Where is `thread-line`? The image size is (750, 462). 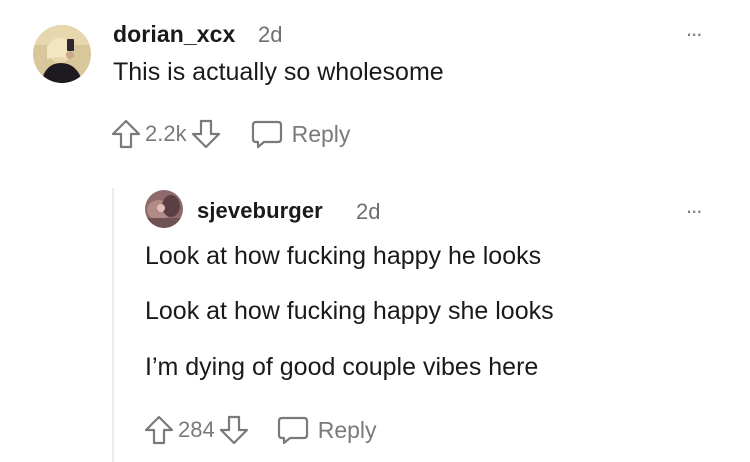
thread-line is located at coordinates (113, 325).